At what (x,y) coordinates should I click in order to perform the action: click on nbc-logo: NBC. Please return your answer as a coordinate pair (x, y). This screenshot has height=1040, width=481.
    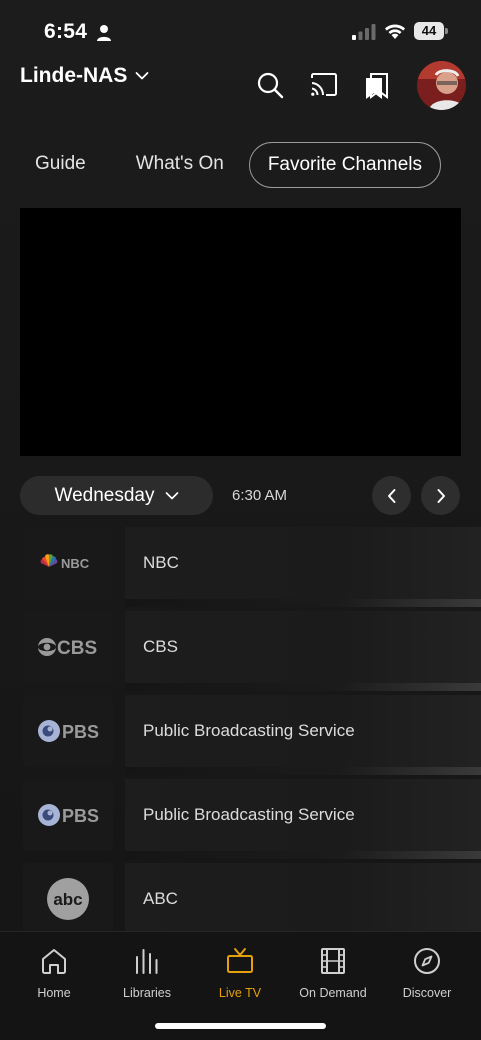
    Looking at the image, I should click on (65, 562).